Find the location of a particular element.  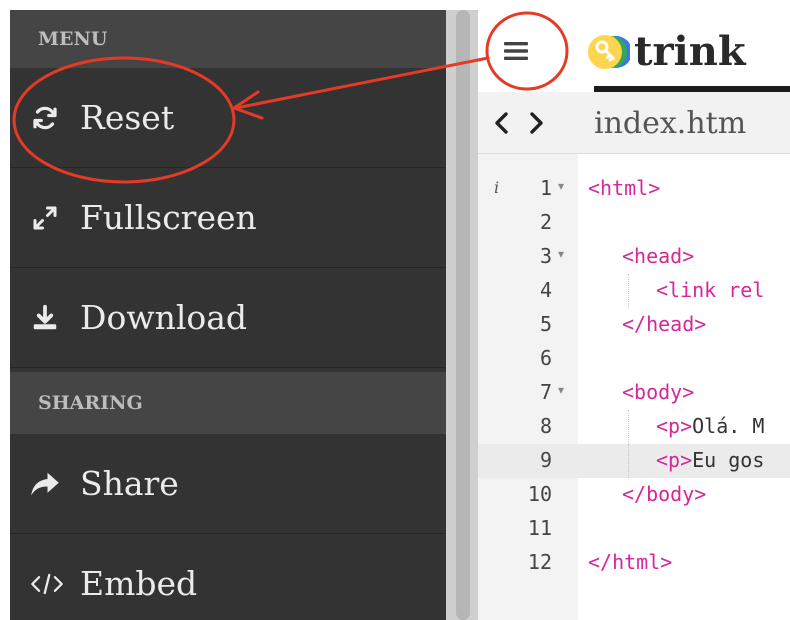

reset-menu-item: Reset is located at coordinates (228, 118).